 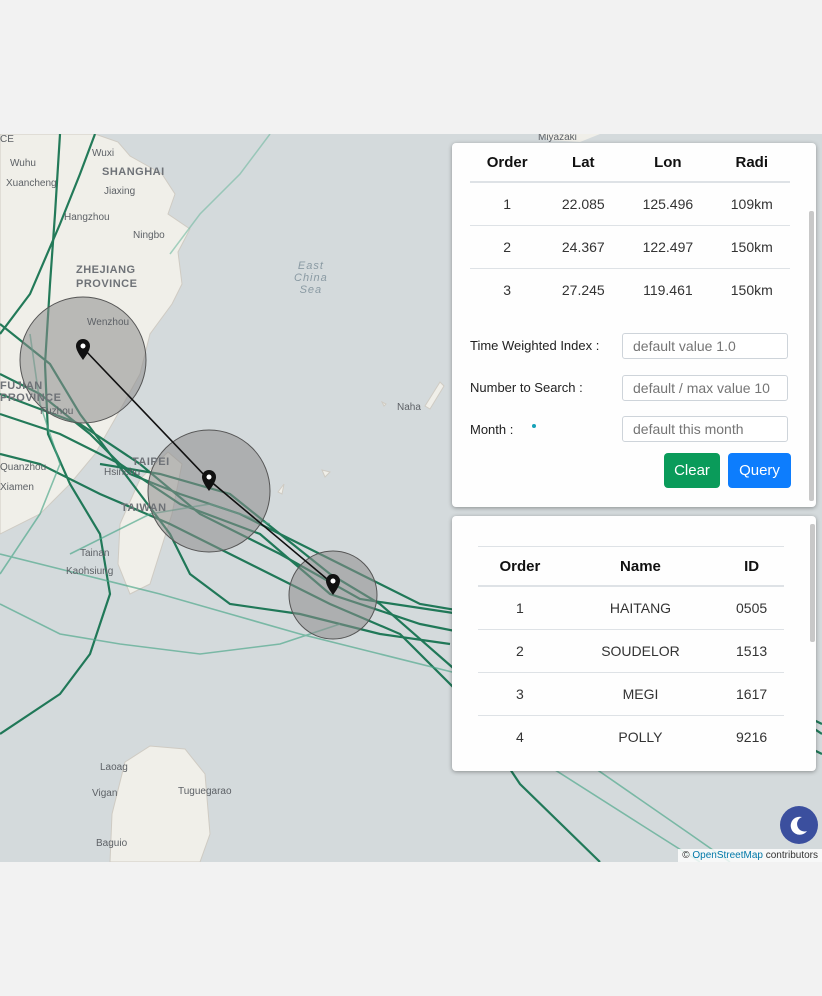 What do you see at coordinates (640, 566) in the screenshot?
I see `column-header: Name` at bounding box center [640, 566].